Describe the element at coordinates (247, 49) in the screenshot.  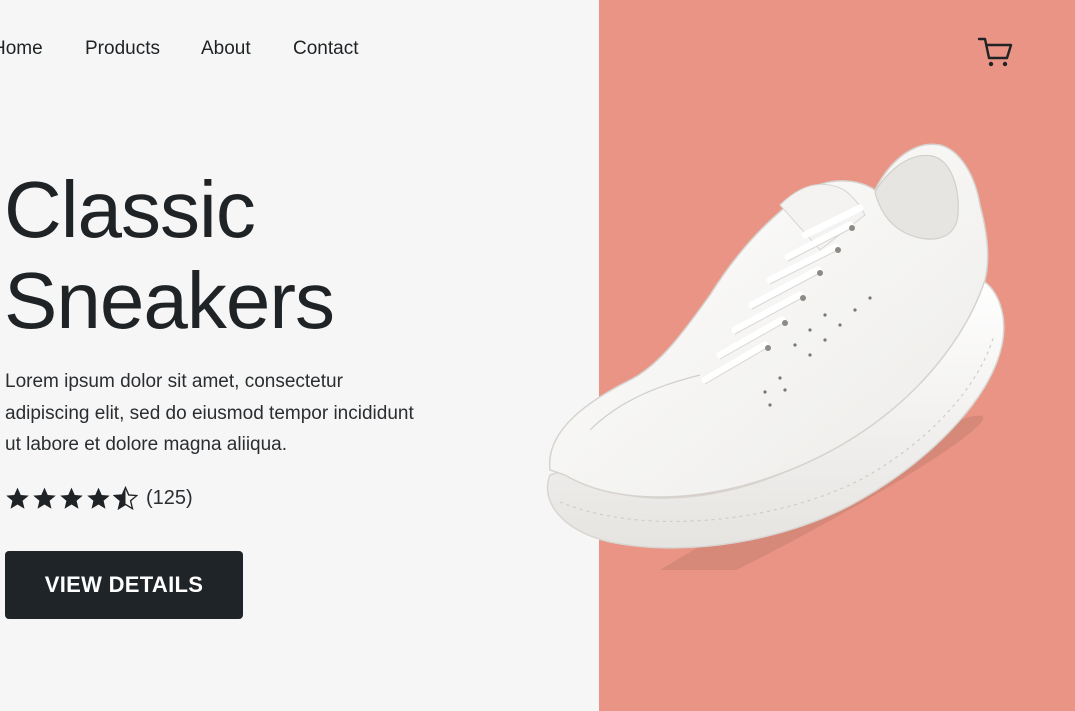
I see `nav-link-about: About` at that location.